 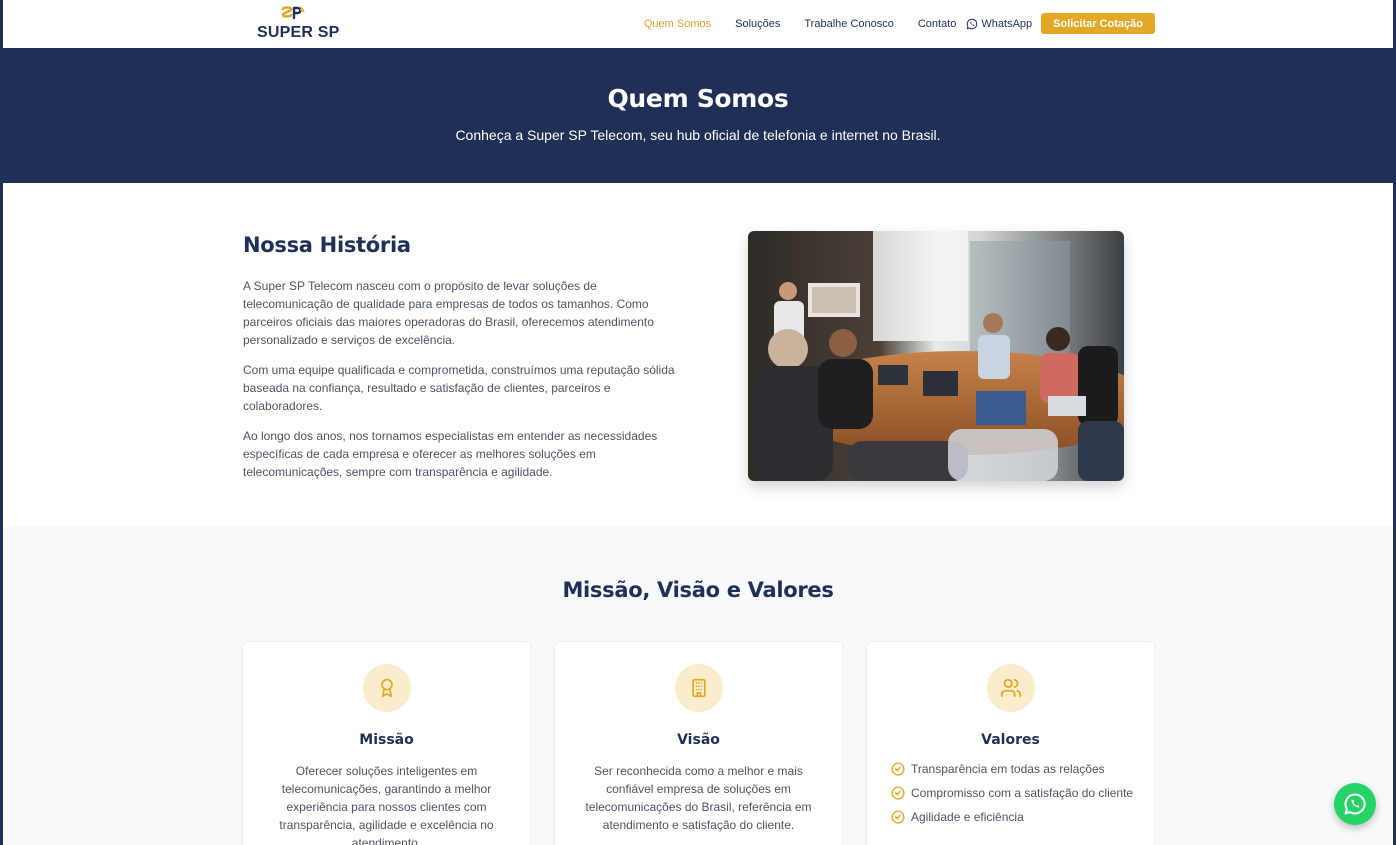 I want to click on award-icon, so click(x=386, y=688).